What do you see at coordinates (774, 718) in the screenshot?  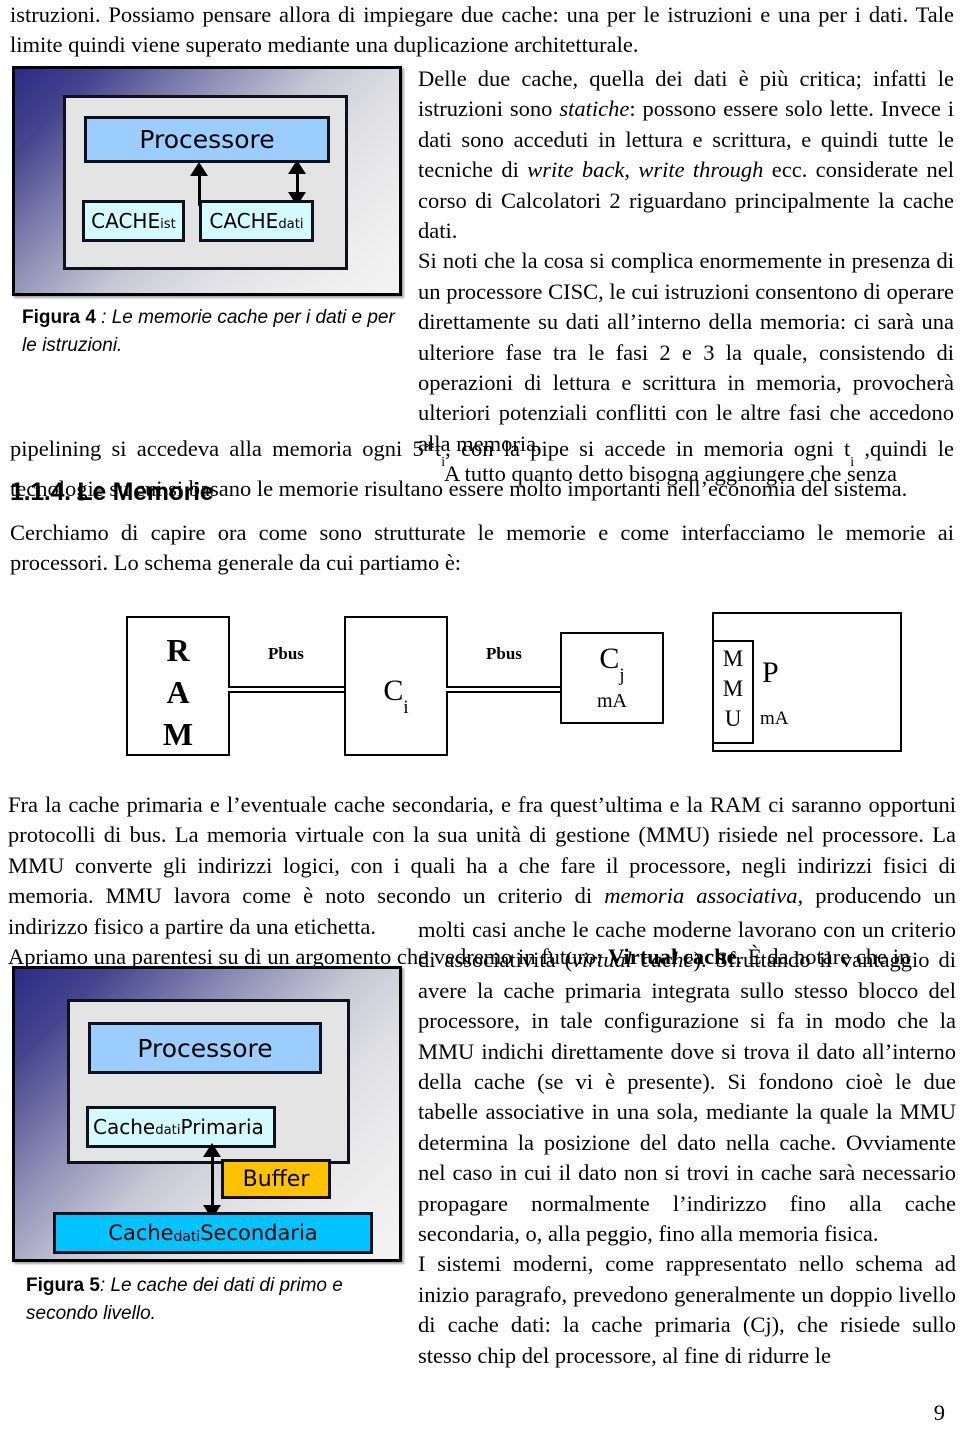 I see `schema-processor-note: mA` at bounding box center [774, 718].